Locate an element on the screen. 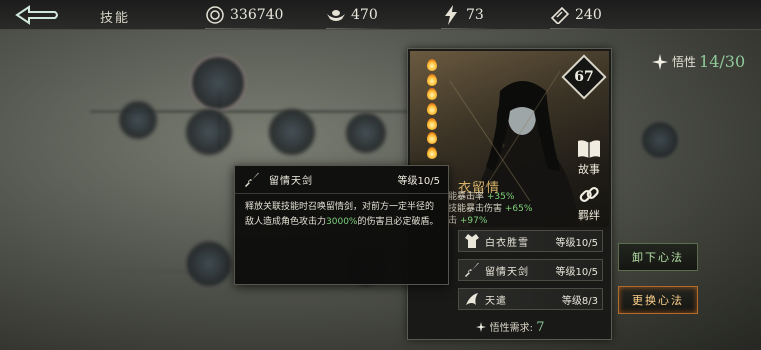  ingot-counter: 470 is located at coordinates (357, 16).